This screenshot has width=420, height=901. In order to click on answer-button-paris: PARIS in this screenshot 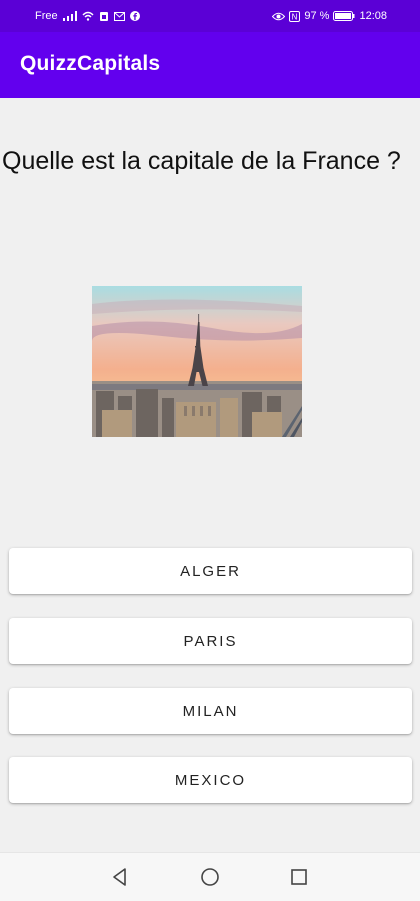, I will do `click(210, 641)`.